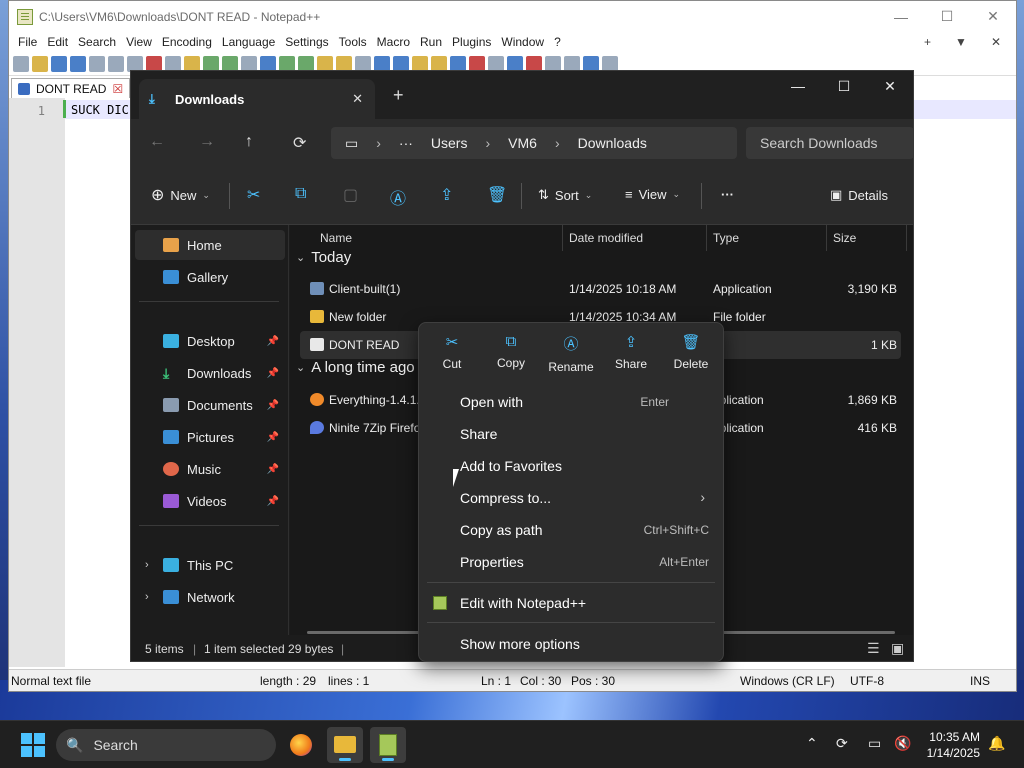  What do you see at coordinates (300, 194) in the screenshot?
I see `copy-icon: ⧉` at bounding box center [300, 194].